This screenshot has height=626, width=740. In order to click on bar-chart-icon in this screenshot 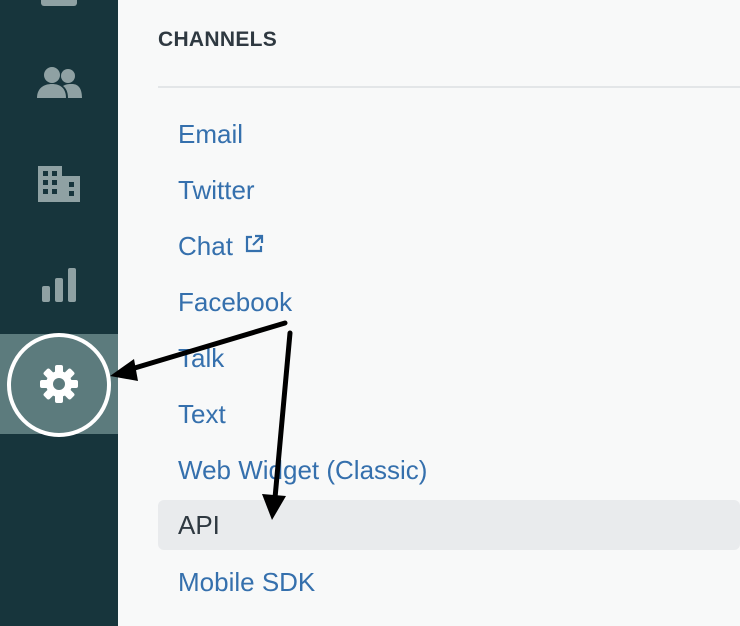, I will do `click(59, 285)`.